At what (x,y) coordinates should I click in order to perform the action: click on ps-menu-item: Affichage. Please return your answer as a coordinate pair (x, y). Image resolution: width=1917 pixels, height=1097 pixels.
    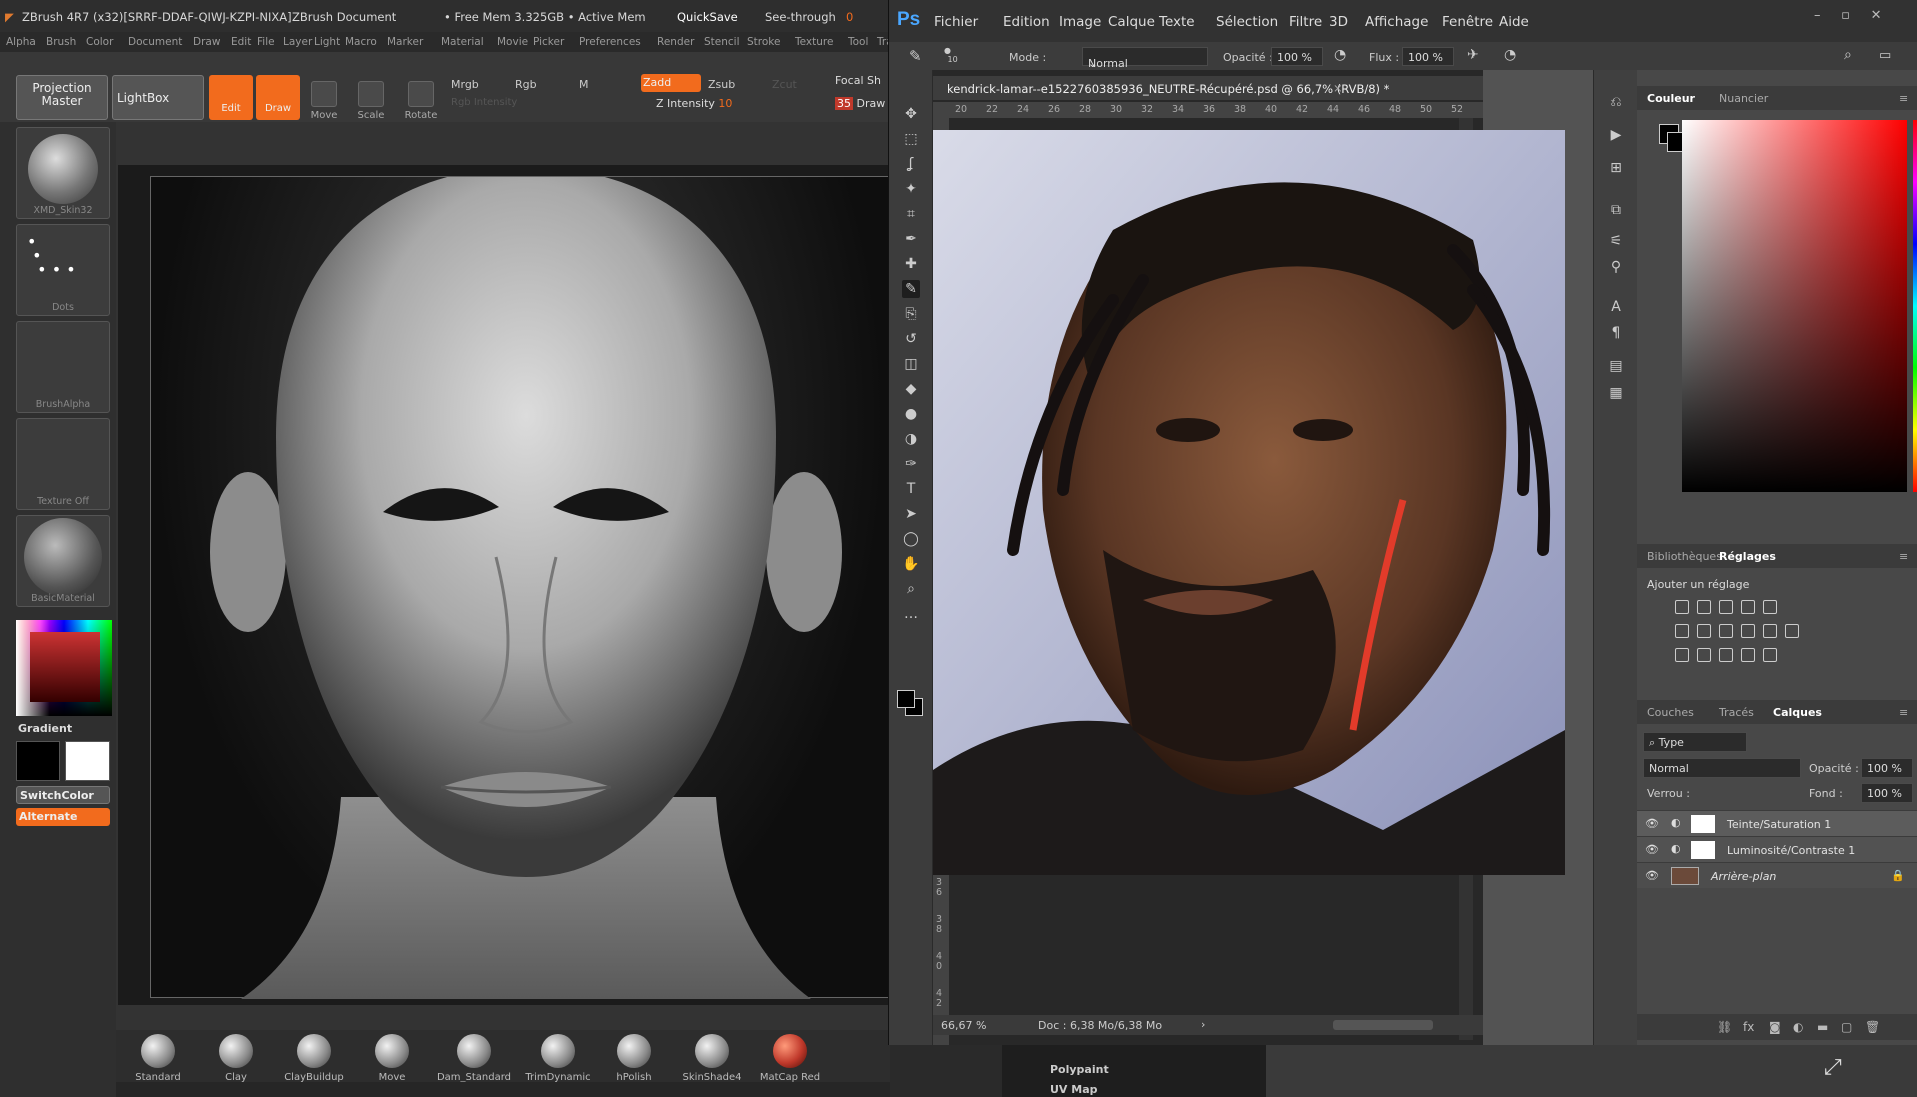
    Looking at the image, I should click on (1396, 22).